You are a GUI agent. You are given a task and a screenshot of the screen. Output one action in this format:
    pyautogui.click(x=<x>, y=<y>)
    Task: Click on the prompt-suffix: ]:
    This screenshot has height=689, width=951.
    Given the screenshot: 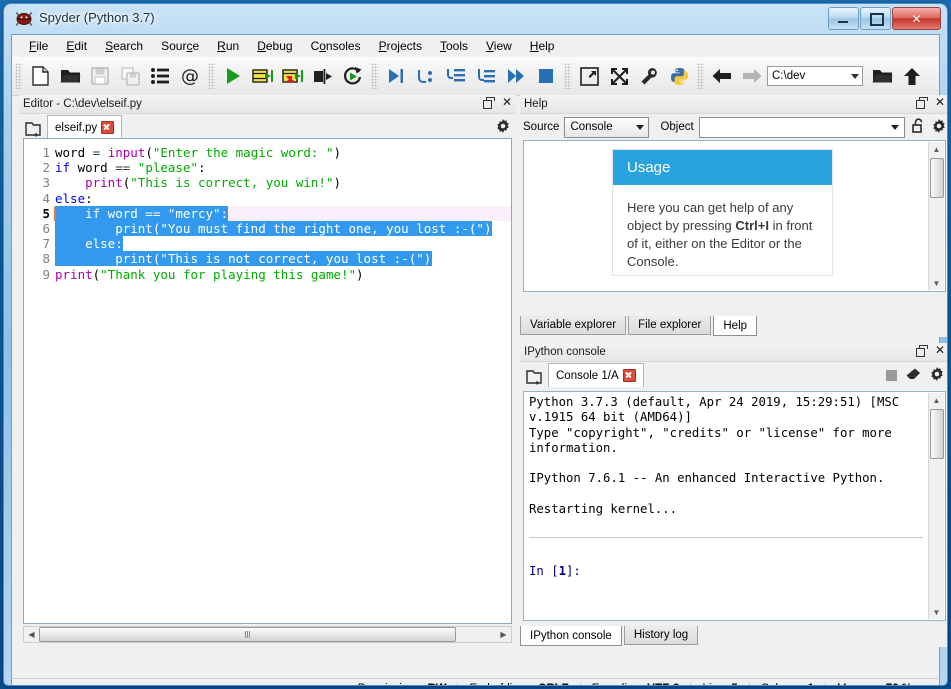 What is the action you would take?
    pyautogui.click(x=573, y=571)
    